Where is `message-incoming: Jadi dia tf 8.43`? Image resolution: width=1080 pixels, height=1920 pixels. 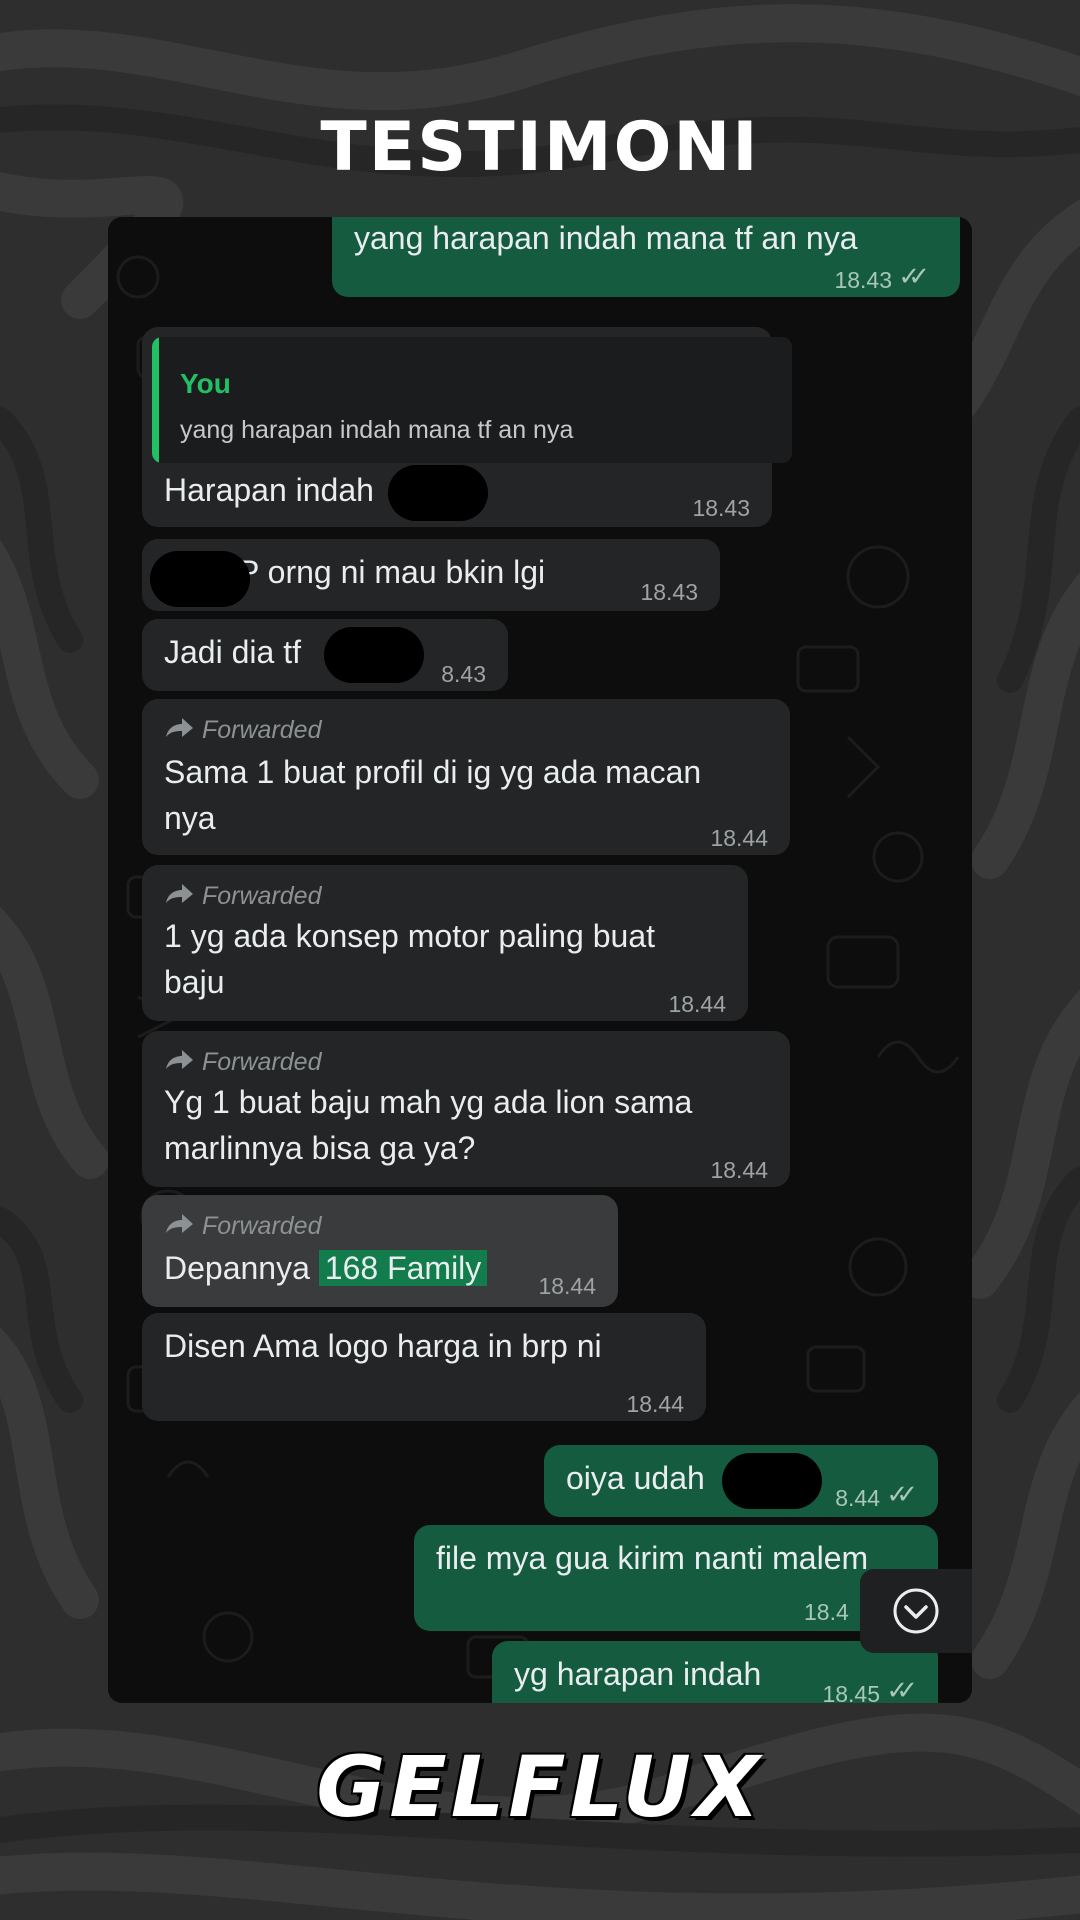
message-incoming: Jadi dia tf 8.43 is located at coordinates (325, 655).